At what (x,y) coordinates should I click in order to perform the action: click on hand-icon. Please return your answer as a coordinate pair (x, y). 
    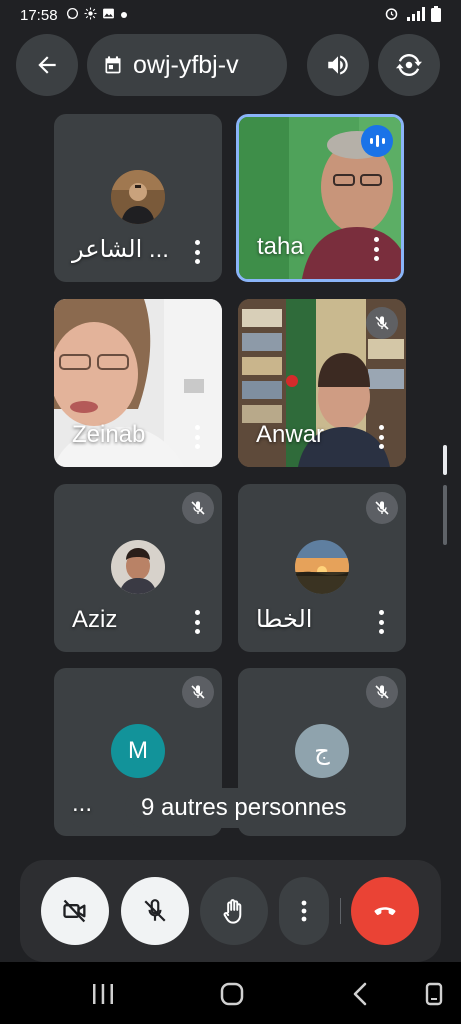
    Looking at the image, I should click on (232, 911).